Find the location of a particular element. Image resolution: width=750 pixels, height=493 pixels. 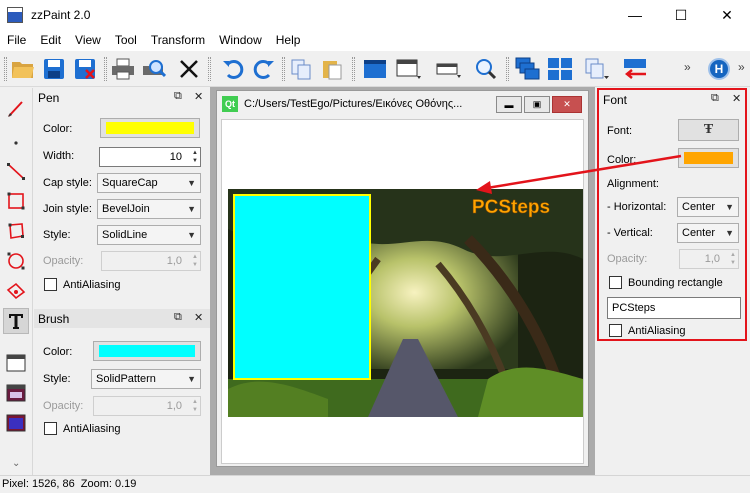

font-opacity-spinbox: 1,0 ▲ ▼ is located at coordinates (709, 259).